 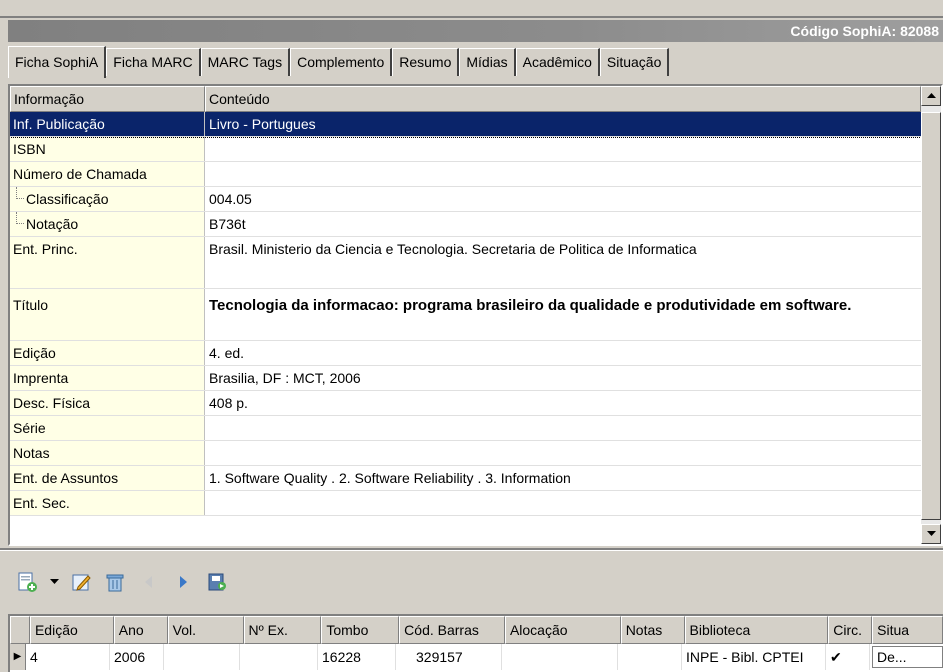 What do you see at coordinates (850, 630) in the screenshot?
I see `column-header-circ: Circ.` at bounding box center [850, 630].